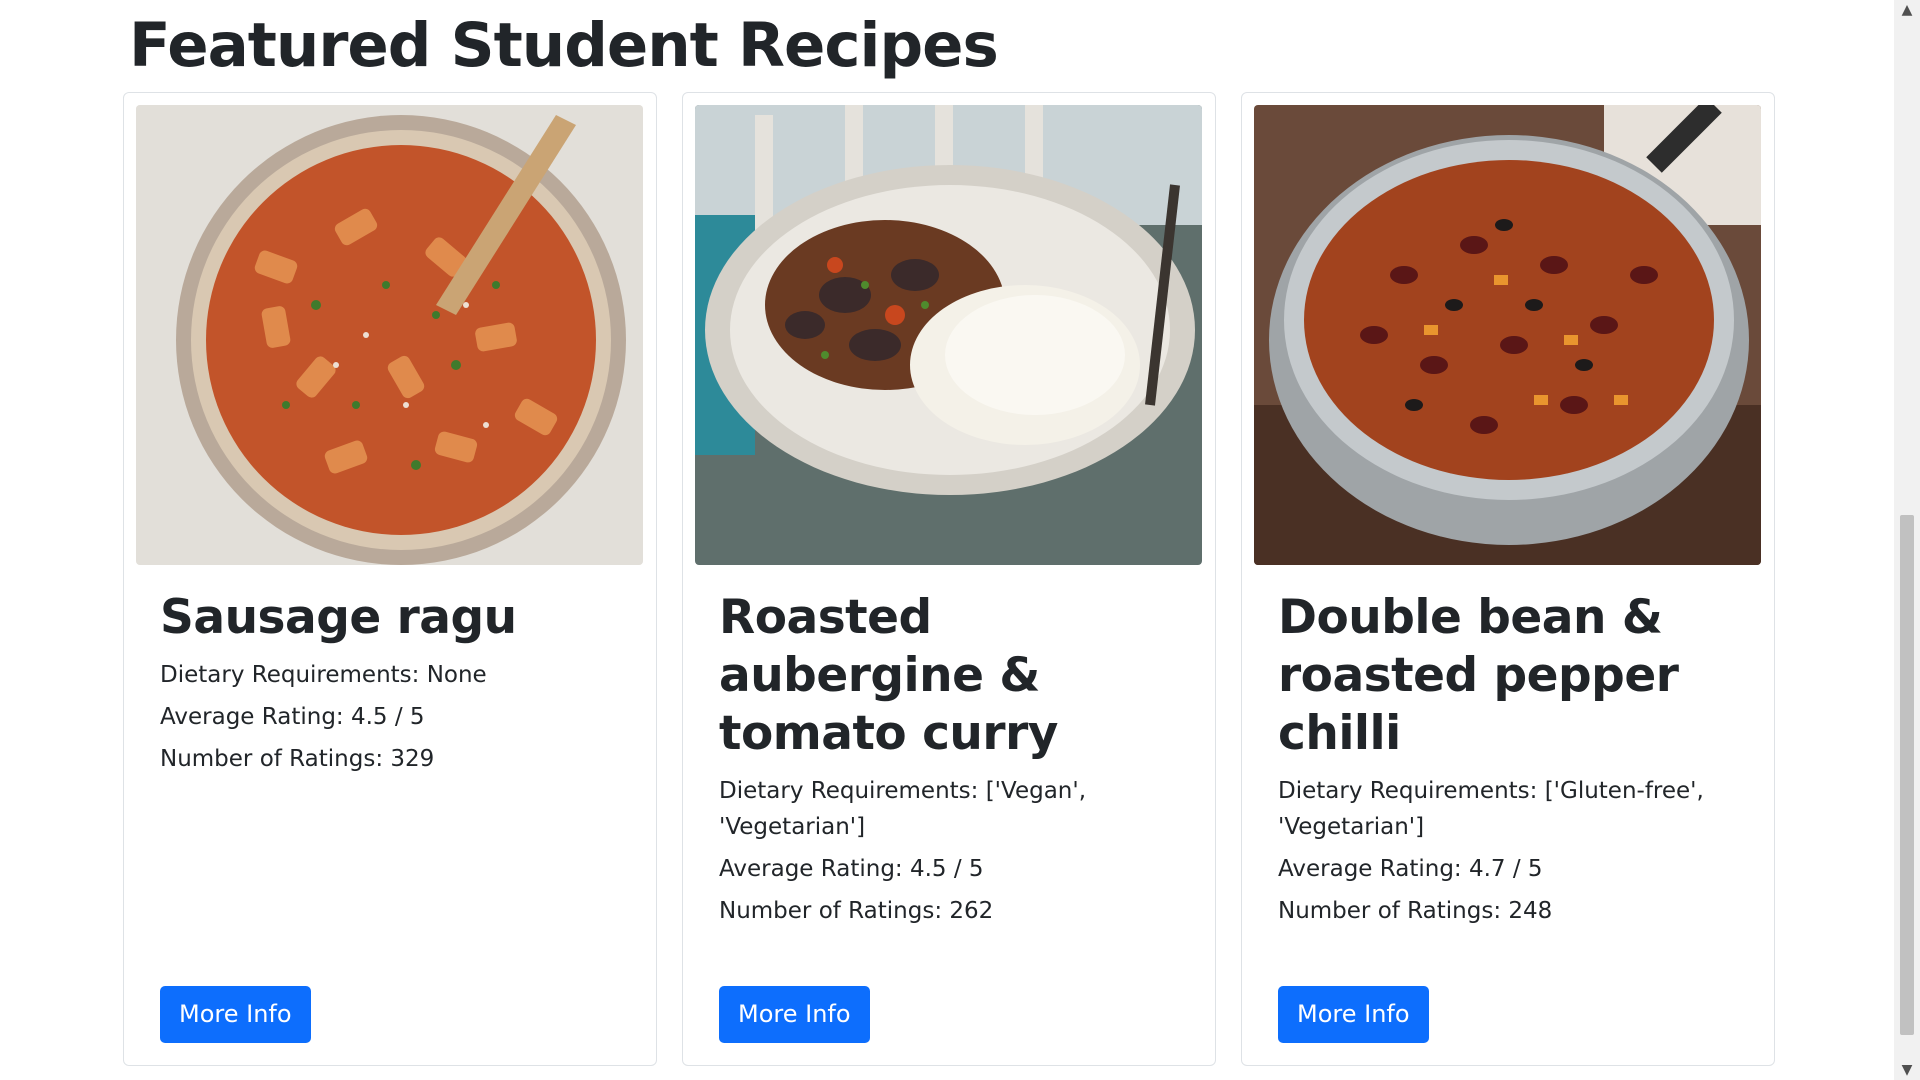 The height and width of the screenshot is (1080, 1920). Describe the element at coordinates (1907, 1070) in the screenshot. I see `scroll-down-icon: ▼` at that location.